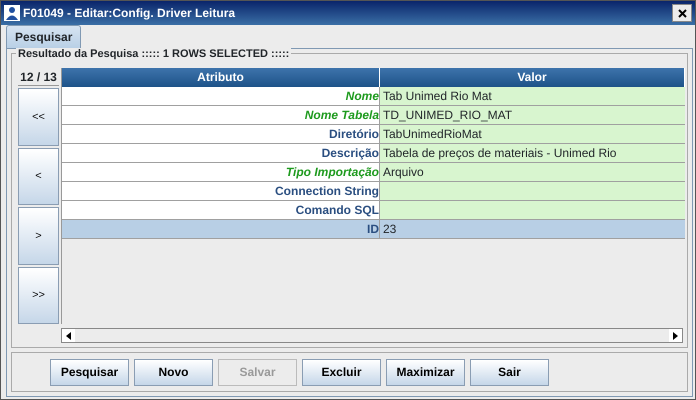  Describe the element at coordinates (425, 372) in the screenshot. I see `action-button: Maximizar` at that location.